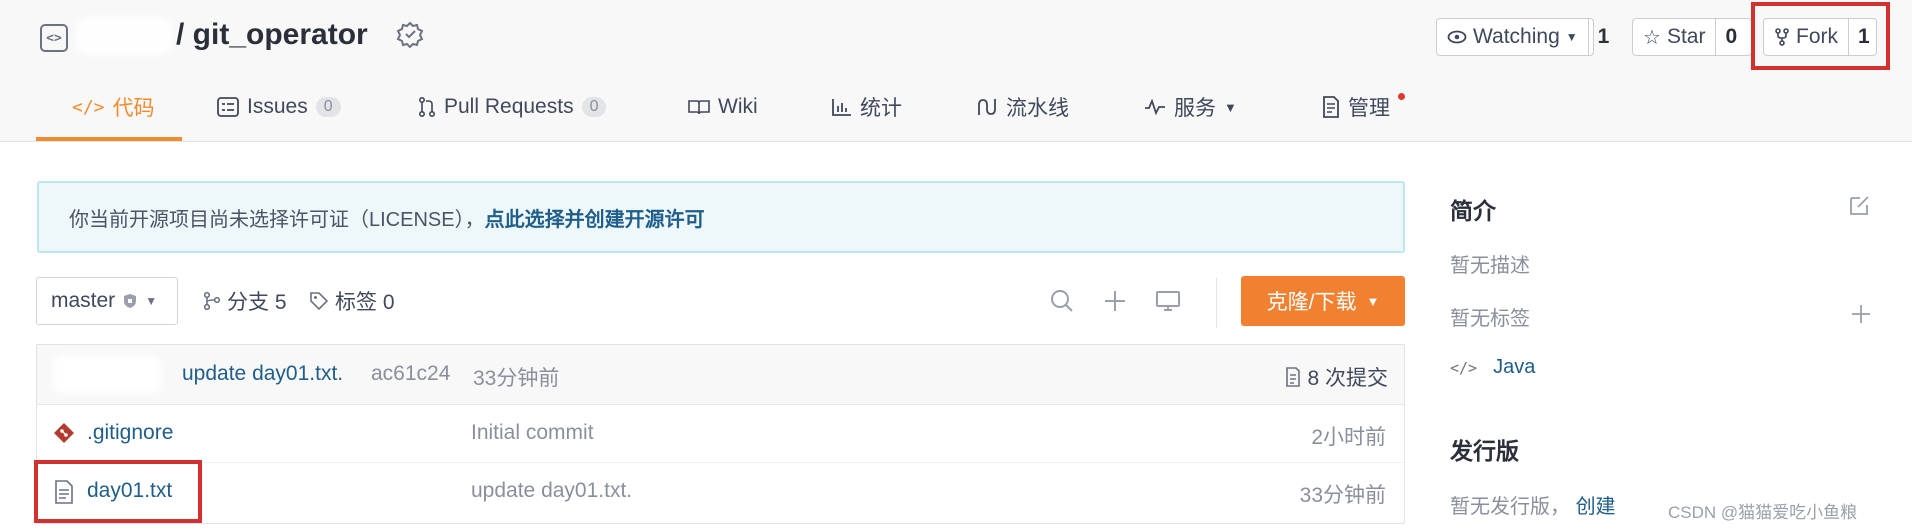 The height and width of the screenshot is (530, 1912). I want to click on latest-commit-message: update day01.txt., so click(262, 374).